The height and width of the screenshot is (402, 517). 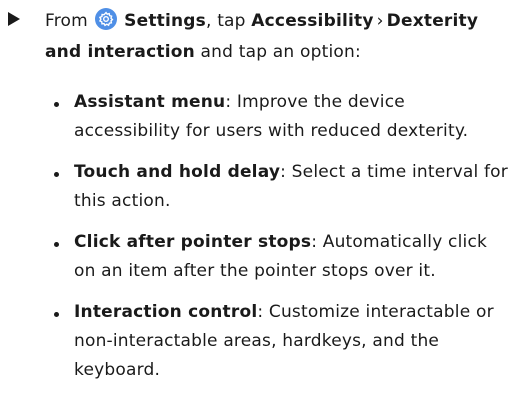 I want to click on settings-label: Settings, so click(x=165, y=21).